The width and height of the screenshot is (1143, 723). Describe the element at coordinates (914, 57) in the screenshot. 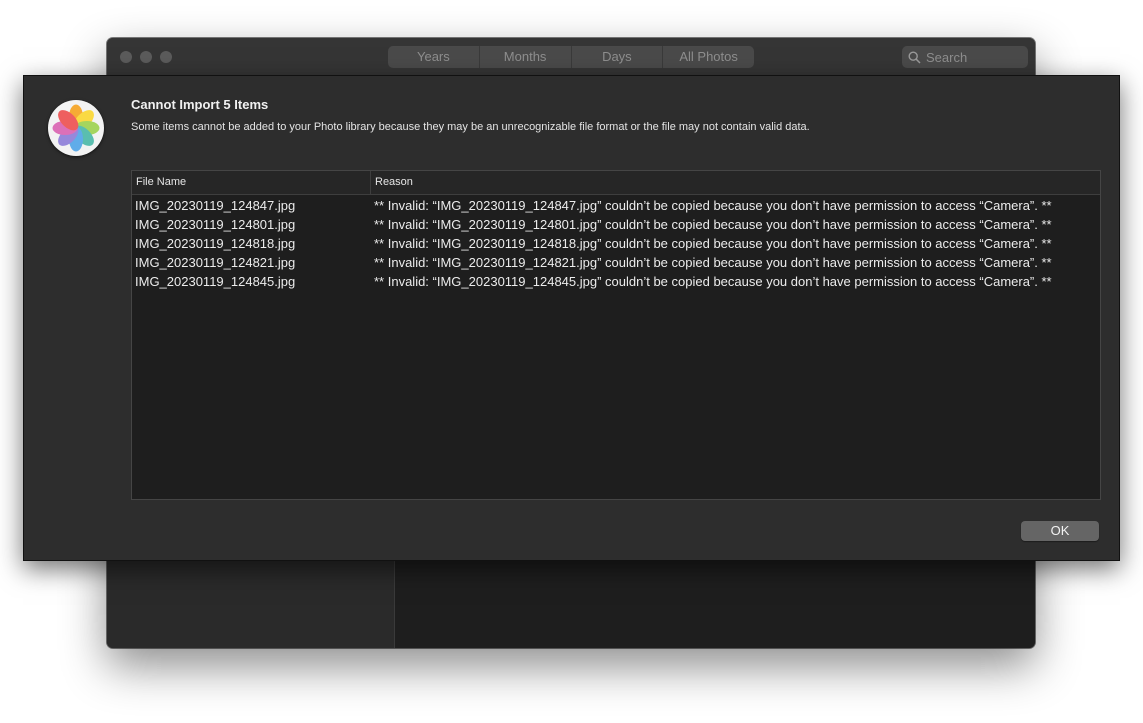

I see `search-icon` at that location.